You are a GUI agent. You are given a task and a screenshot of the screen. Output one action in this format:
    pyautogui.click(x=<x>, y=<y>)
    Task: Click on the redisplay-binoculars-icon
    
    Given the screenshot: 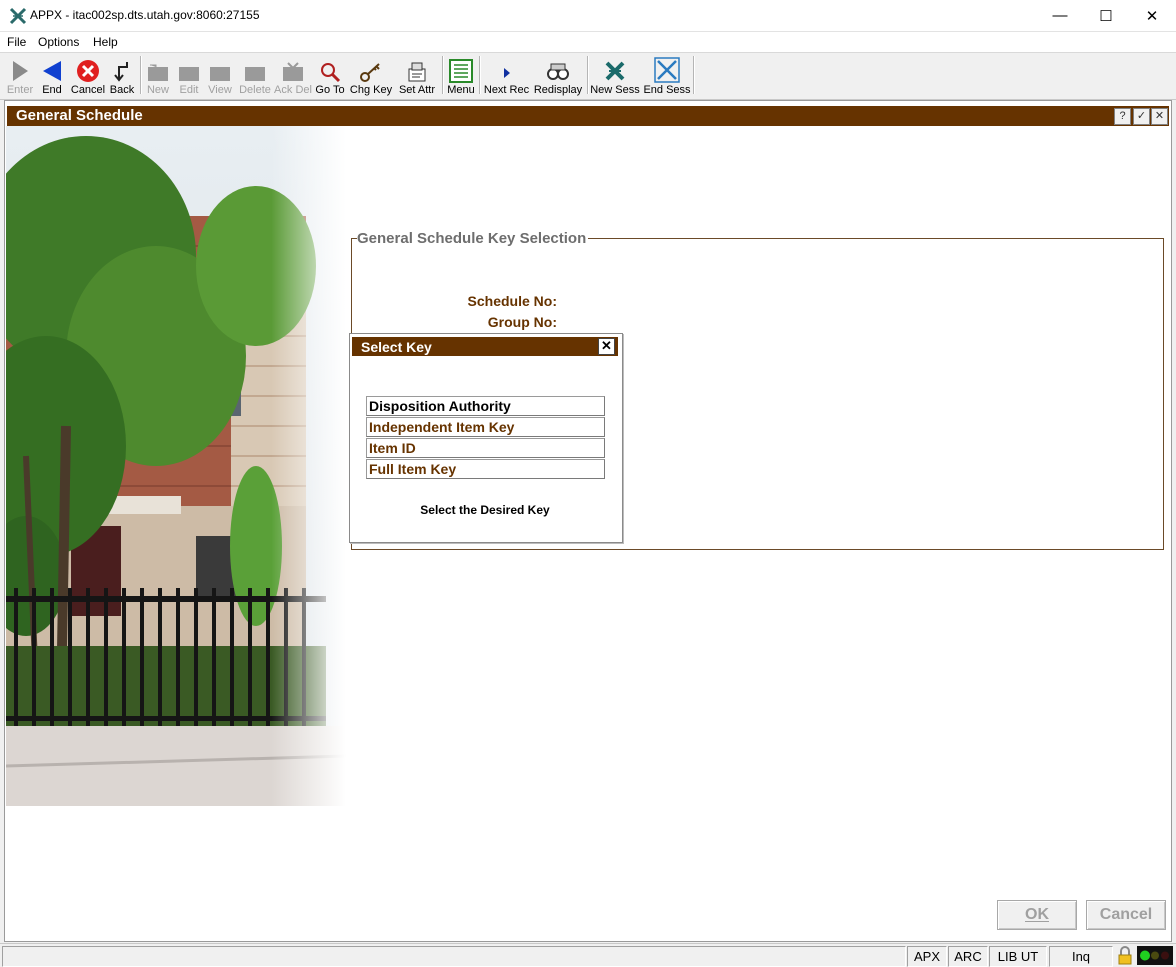 What is the action you would take?
    pyautogui.click(x=558, y=71)
    